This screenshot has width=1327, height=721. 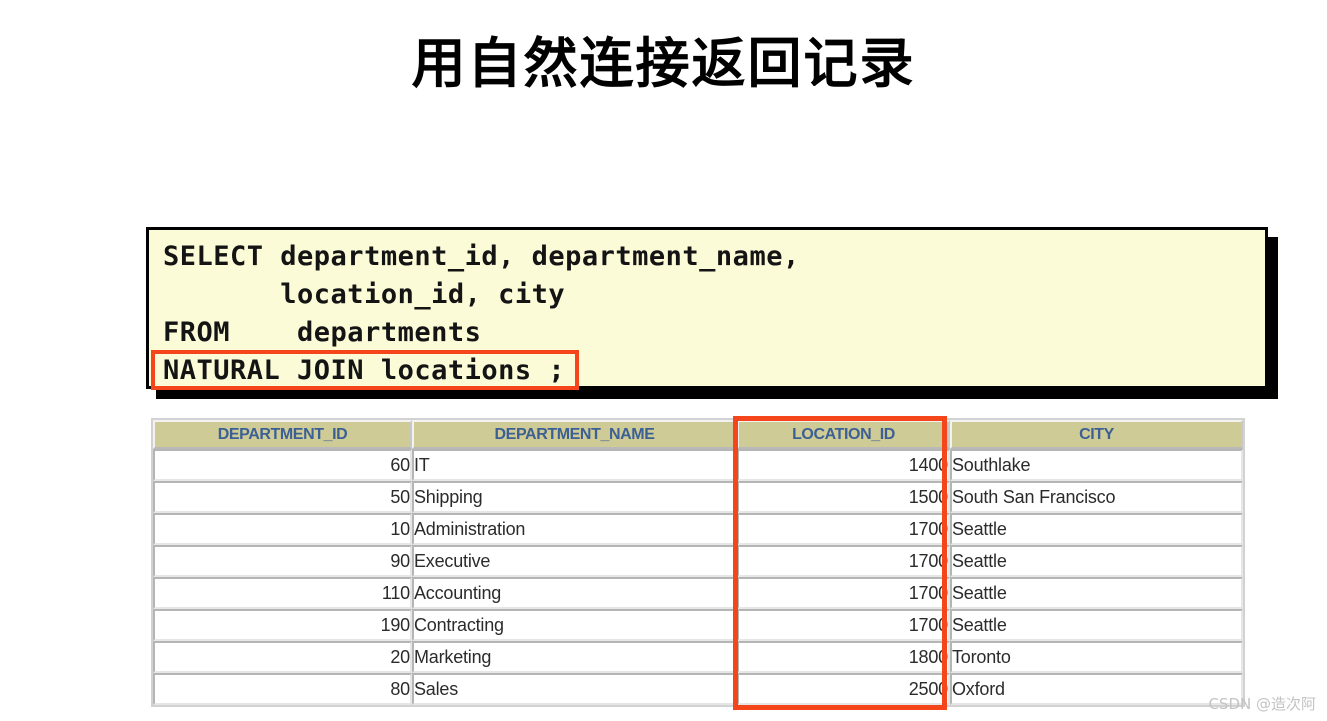 What do you see at coordinates (843, 465) in the screenshot?
I see `cell-location-id: 1400` at bounding box center [843, 465].